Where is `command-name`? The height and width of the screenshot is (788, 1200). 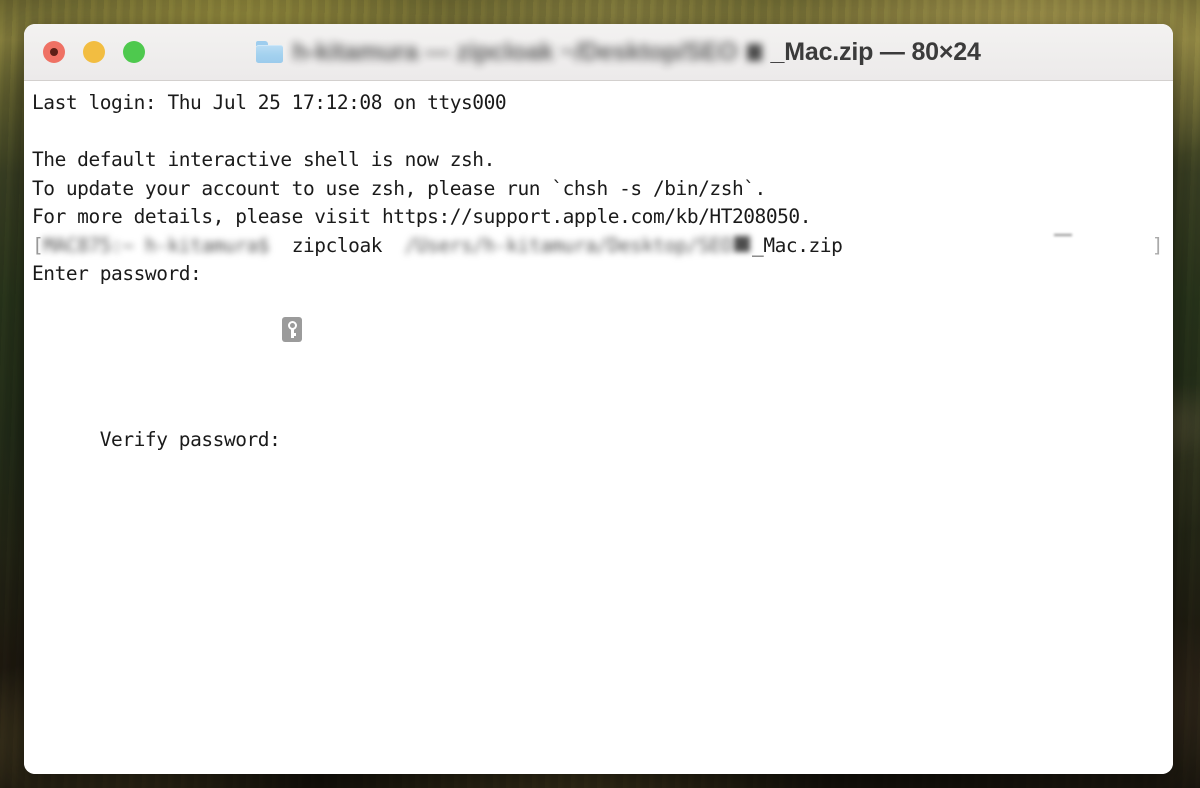
command-name is located at coordinates (280, 246).